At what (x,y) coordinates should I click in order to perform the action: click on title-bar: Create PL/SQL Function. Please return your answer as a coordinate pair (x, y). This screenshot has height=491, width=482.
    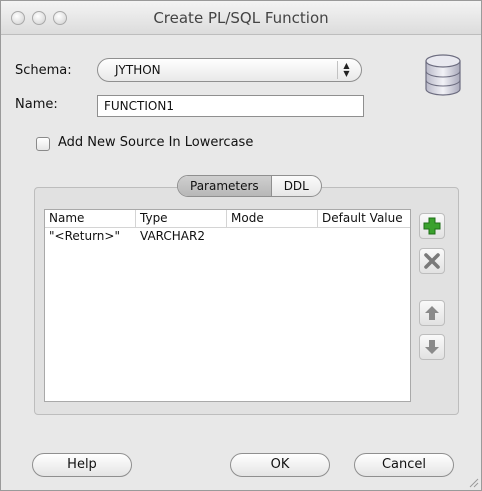
    Looking at the image, I should click on (241, 18).